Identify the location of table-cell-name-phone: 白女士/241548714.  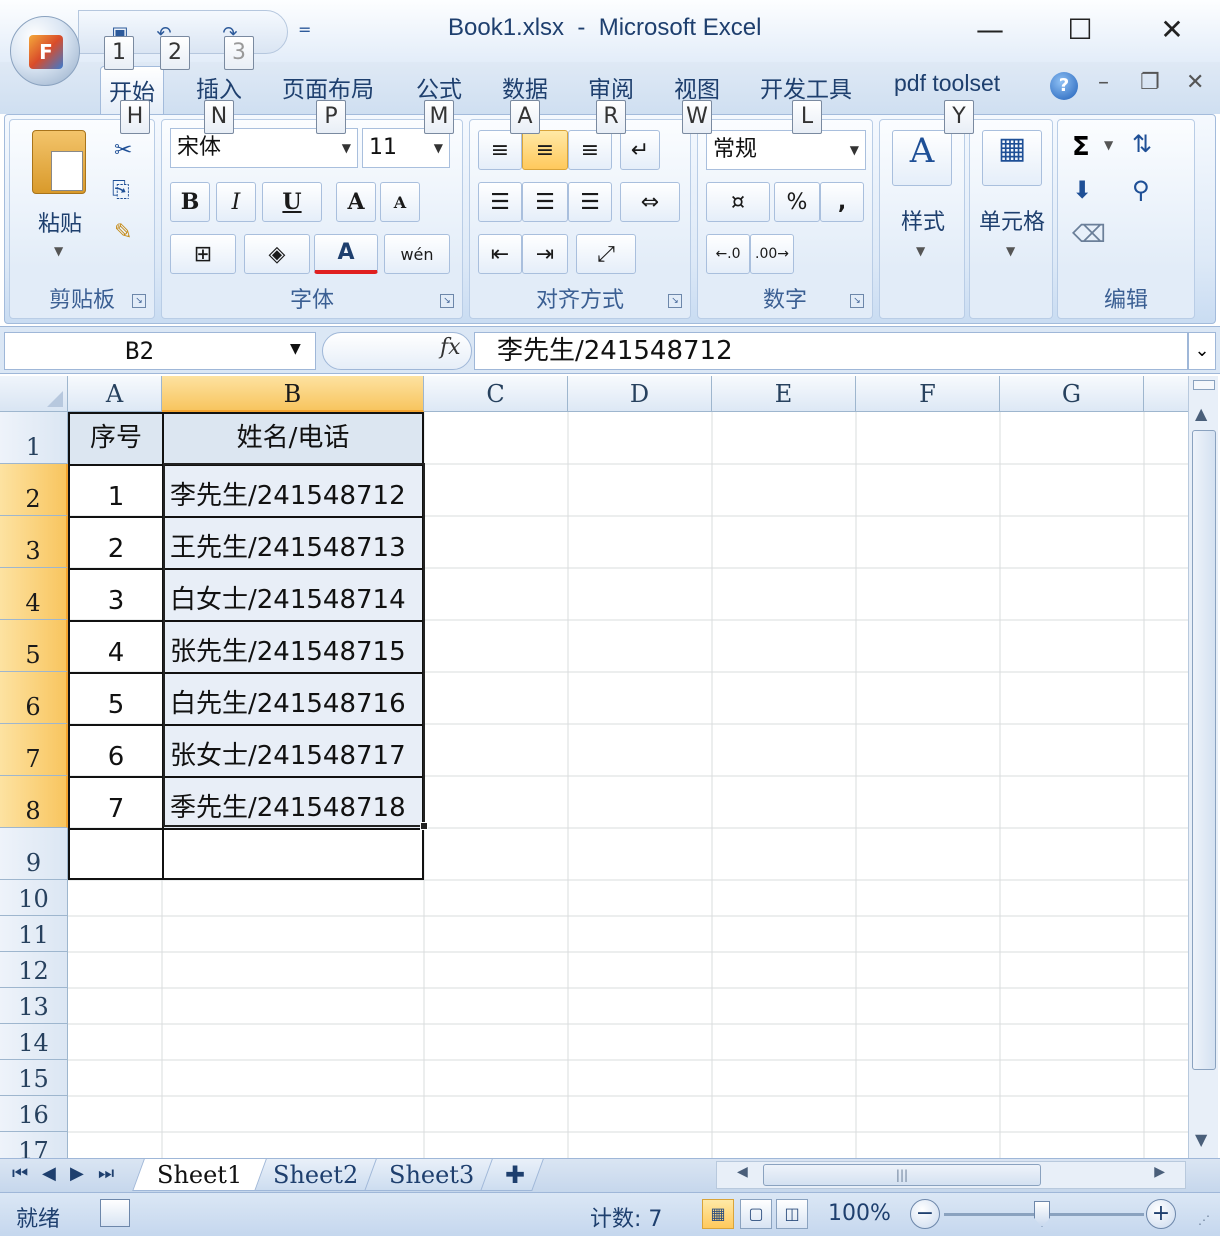
(293, 595).